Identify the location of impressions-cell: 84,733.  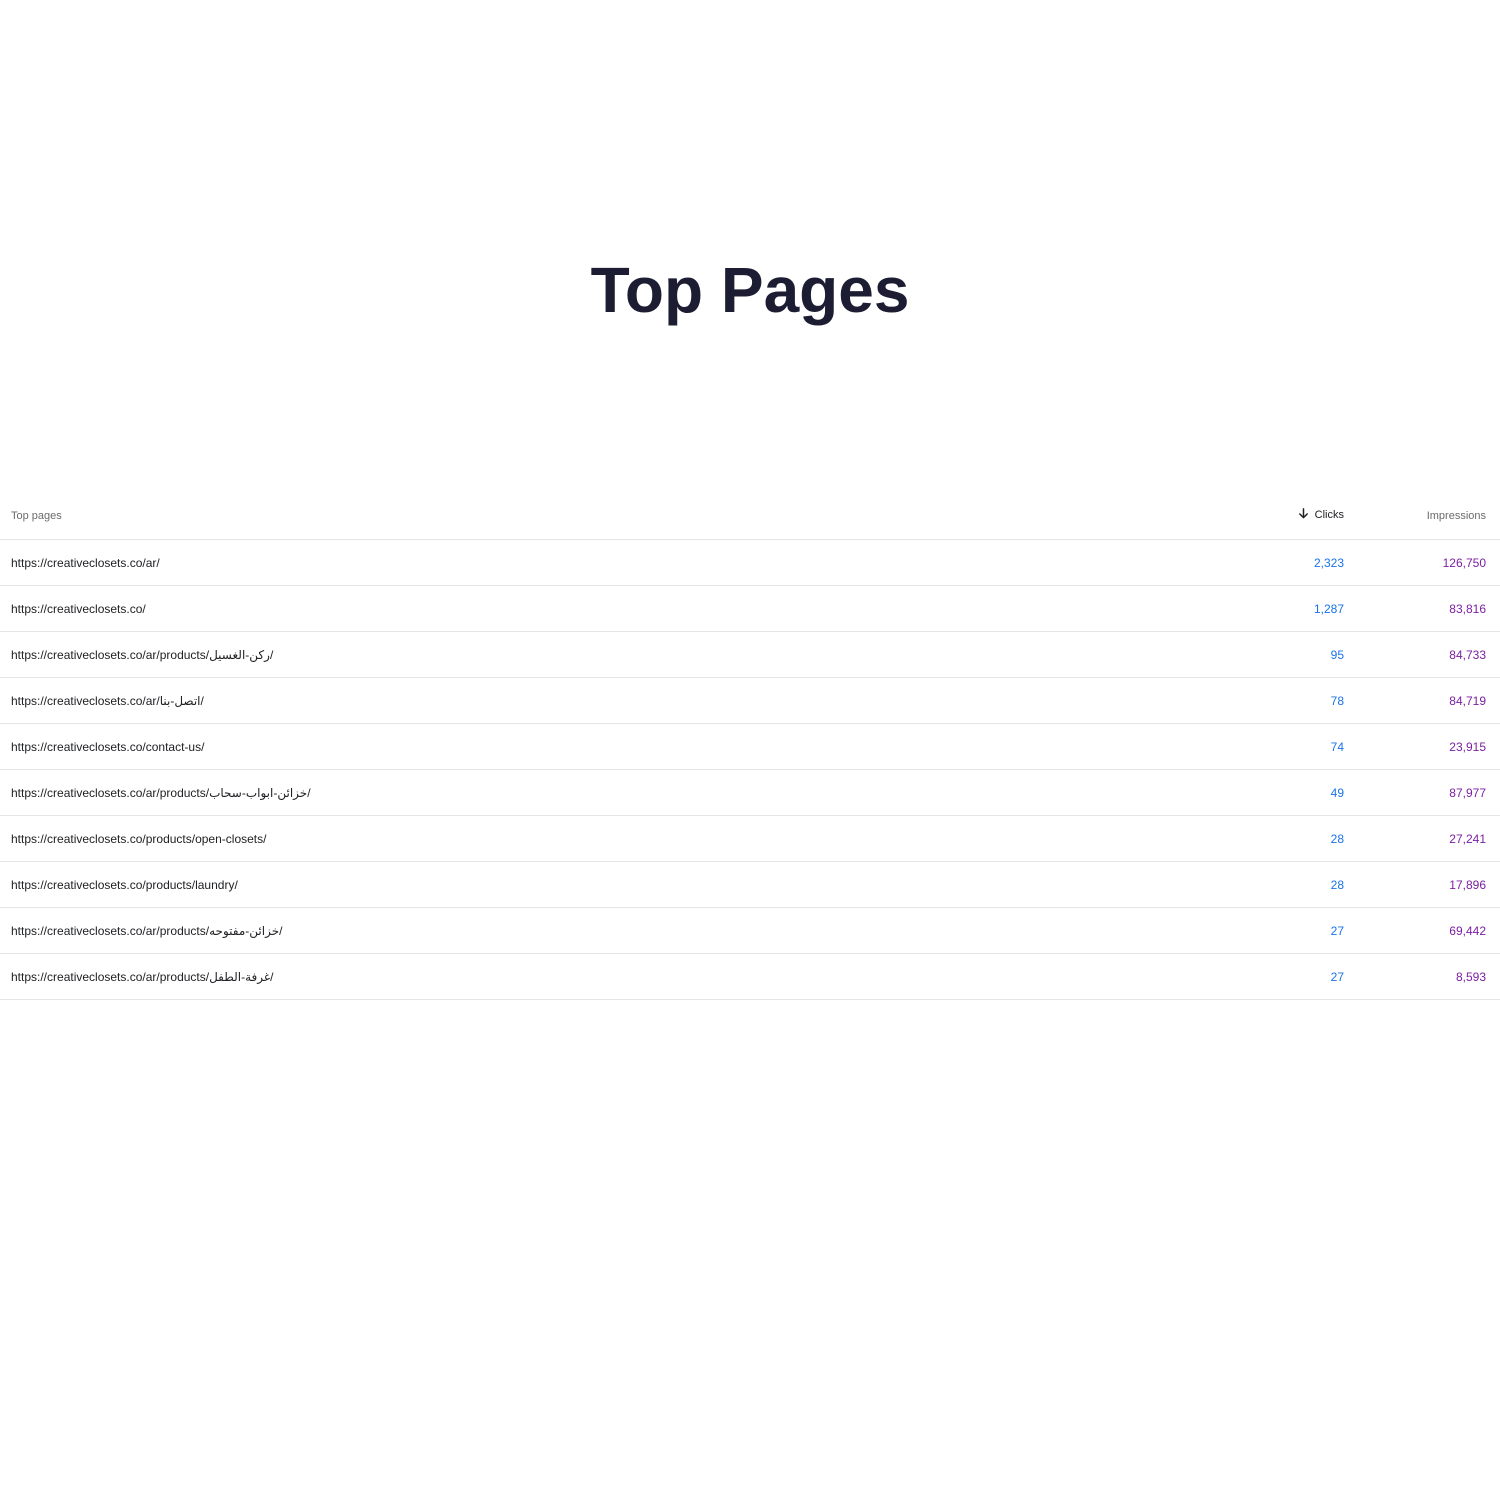
(1428, 654).